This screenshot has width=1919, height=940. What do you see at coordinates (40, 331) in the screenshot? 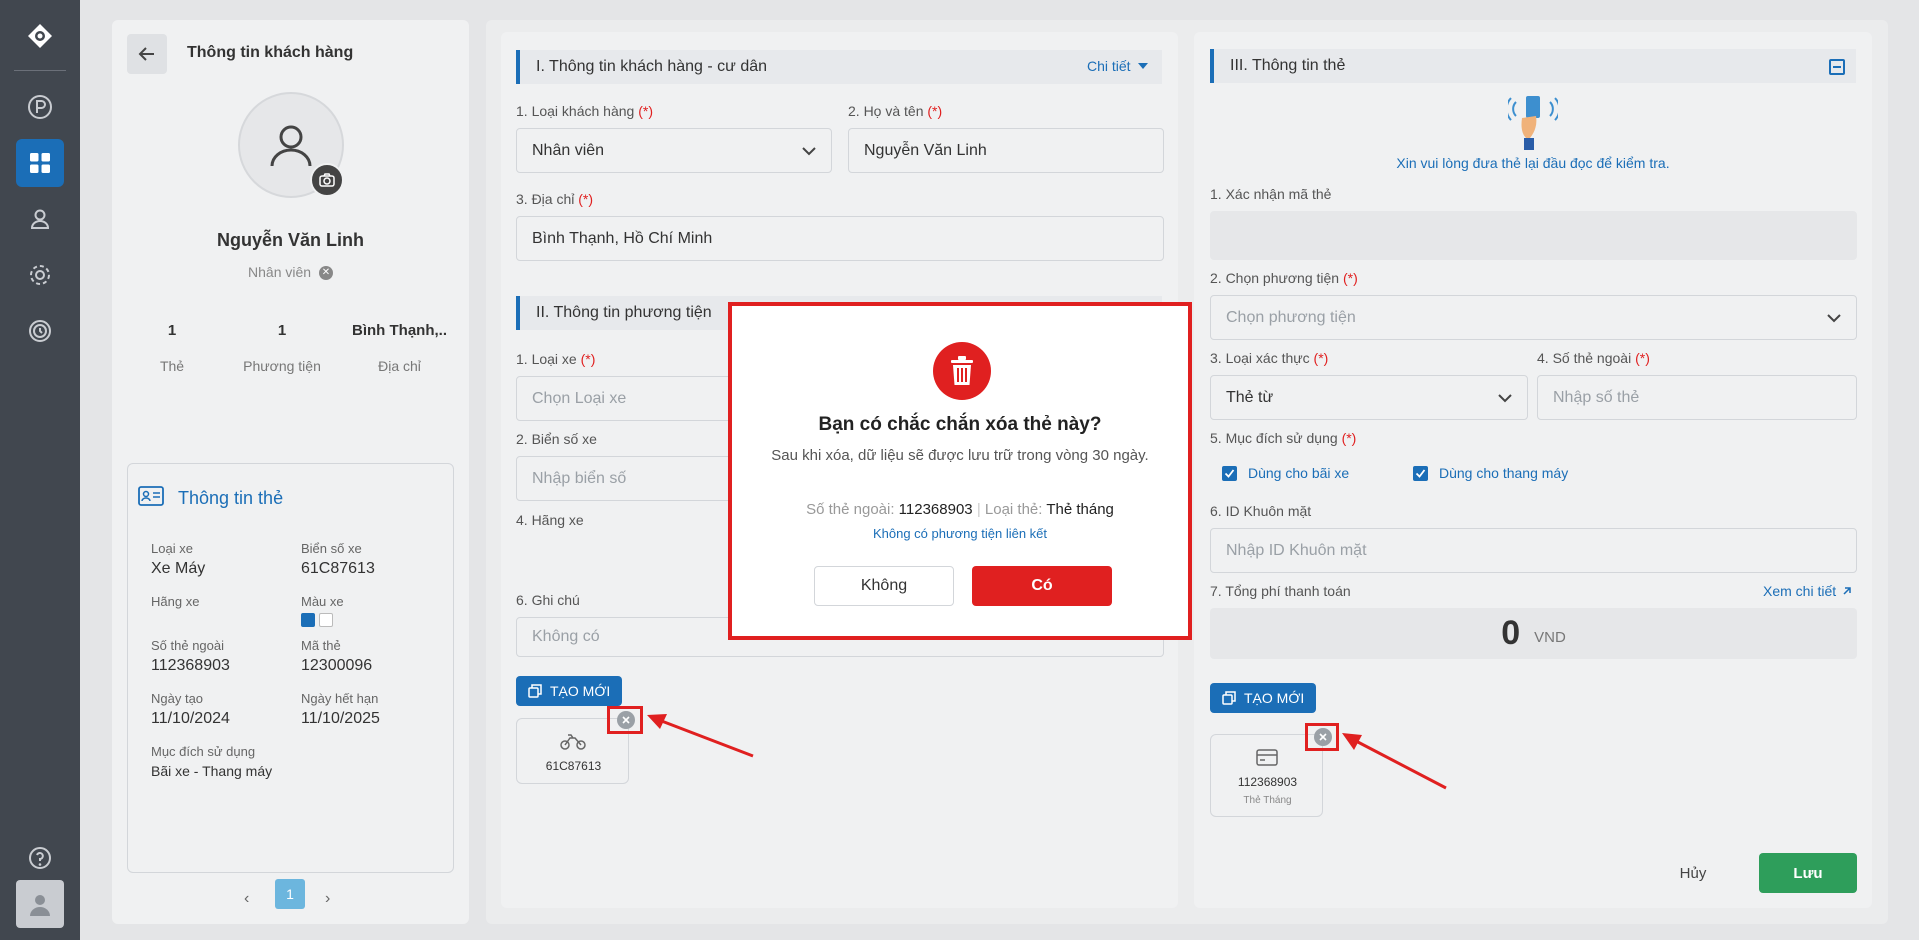
I see `history-icon` at bounding box center [40, 331].